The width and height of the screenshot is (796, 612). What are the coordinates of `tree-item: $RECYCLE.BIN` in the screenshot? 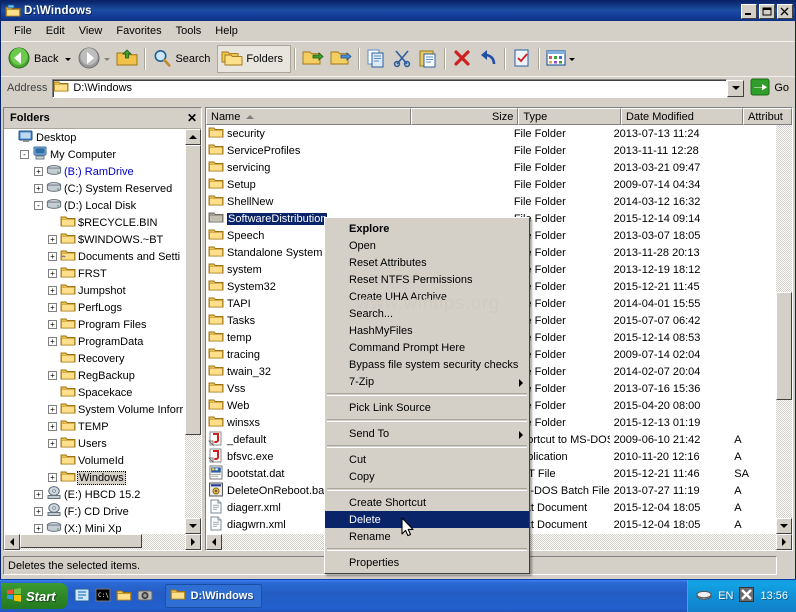 It's located at (102, 222).